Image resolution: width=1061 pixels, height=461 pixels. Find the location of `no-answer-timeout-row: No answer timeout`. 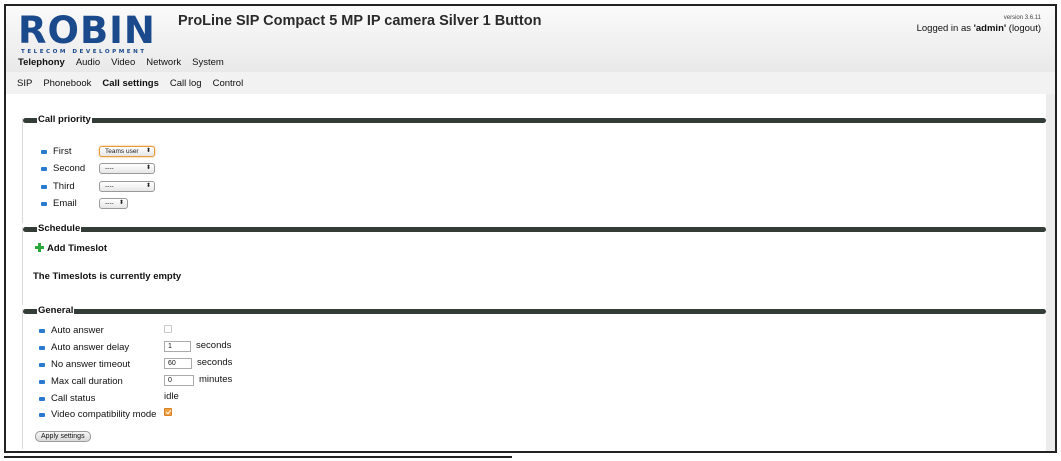

no-answer-timeout-row: No answer timeout is located at coordinates (84, 364).